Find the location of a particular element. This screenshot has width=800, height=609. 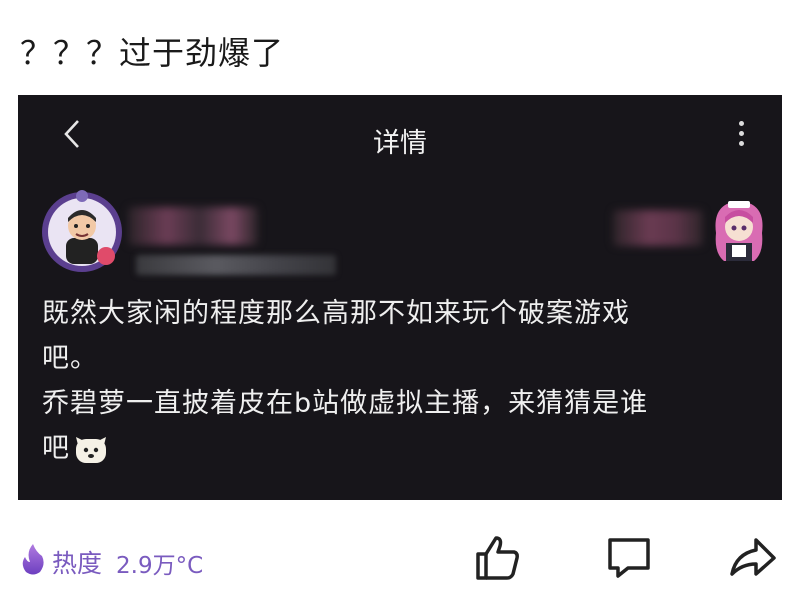

heat-label: 热度 is located at coordinates (77, 563).